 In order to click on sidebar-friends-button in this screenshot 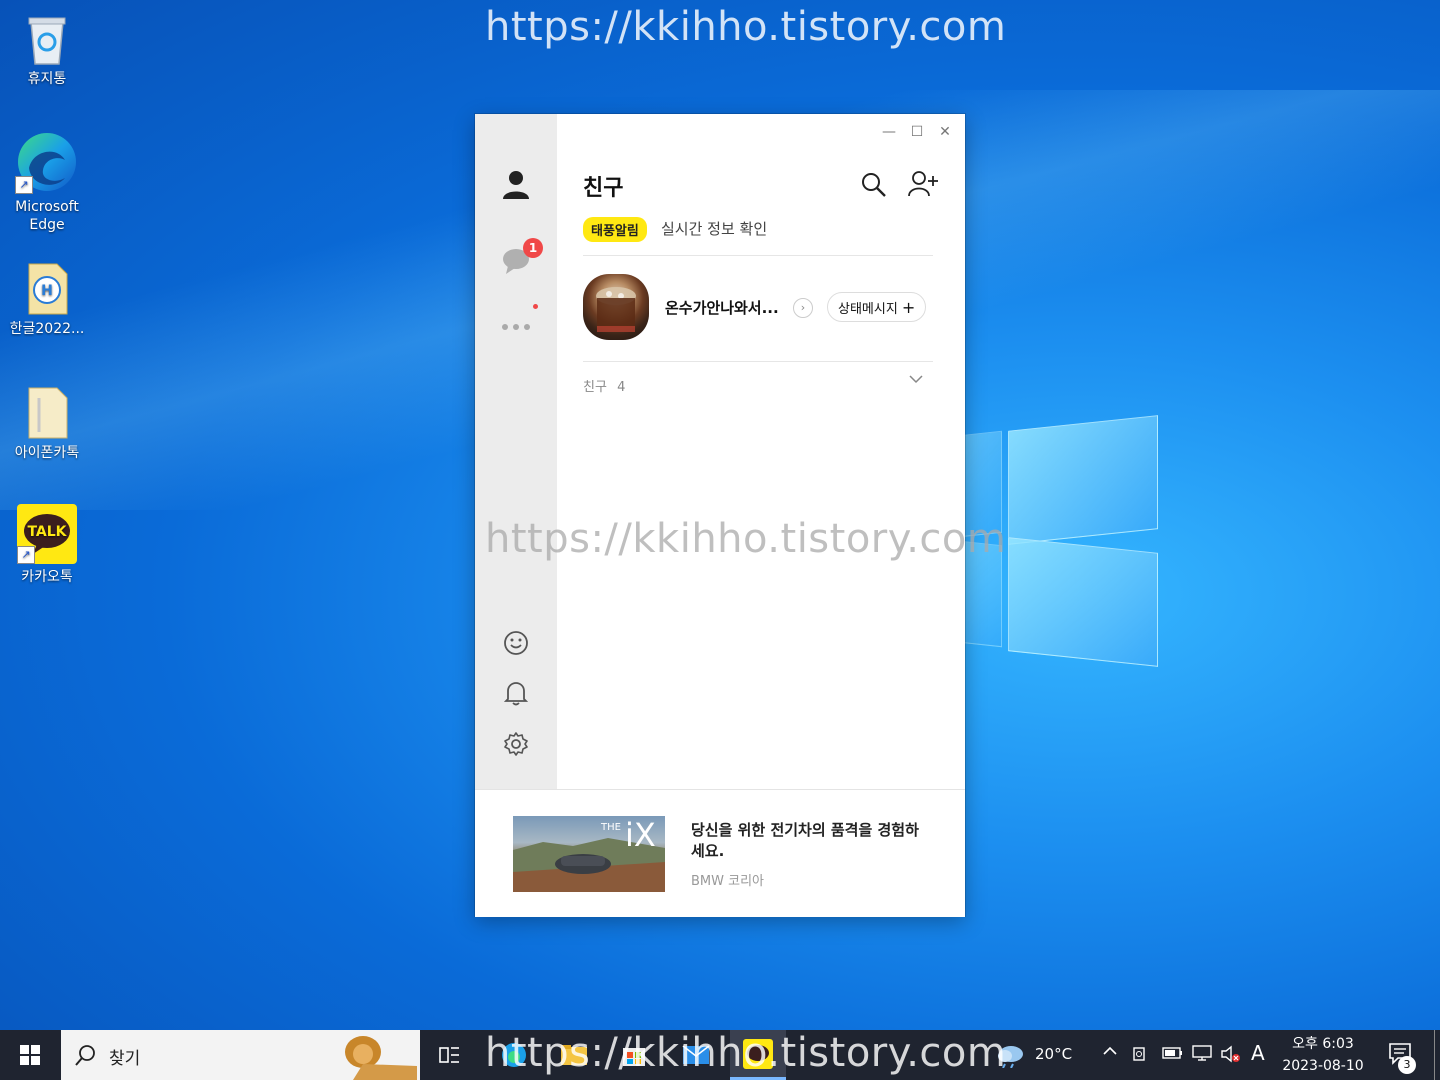, I will do `click(516, 185)`.